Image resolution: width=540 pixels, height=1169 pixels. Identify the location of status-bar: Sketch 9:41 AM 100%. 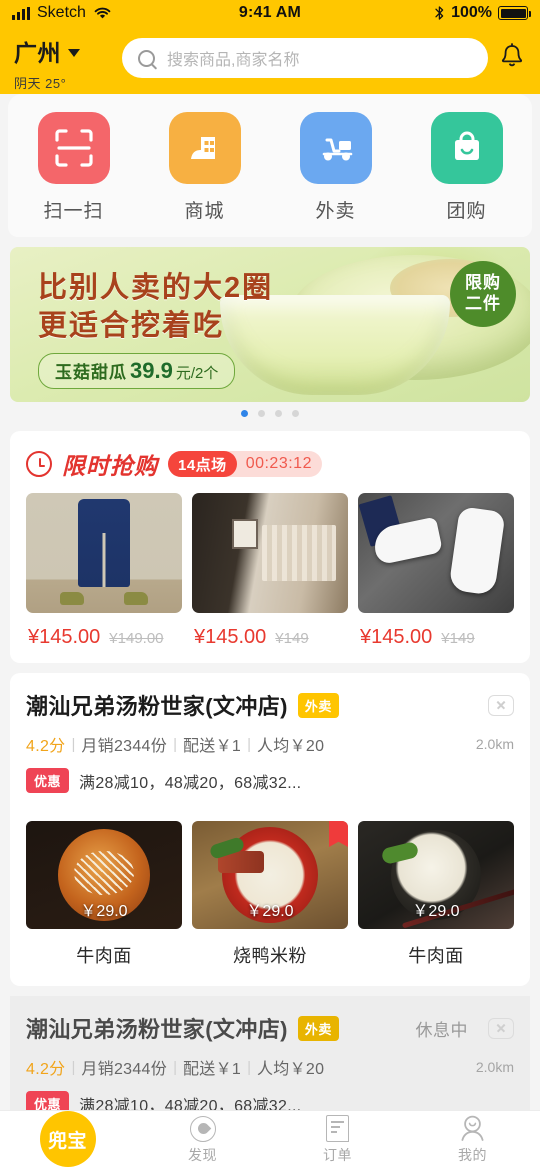
(270, 13).